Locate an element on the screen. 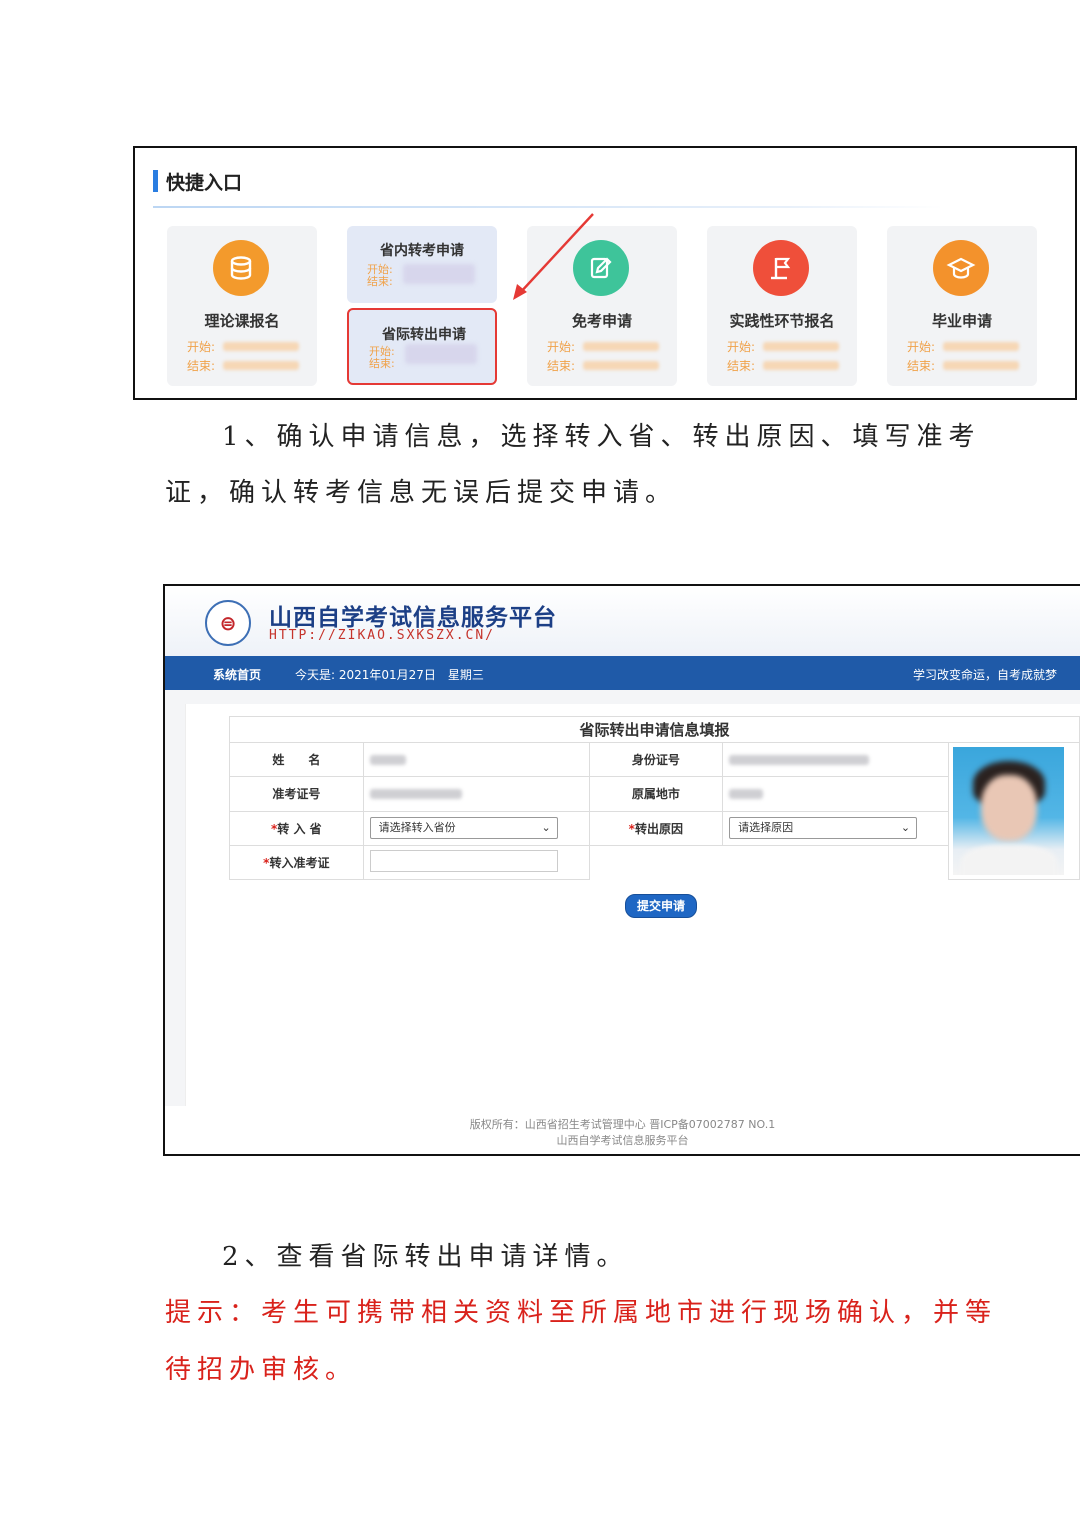 The image size is (1080, 1527). site-url: HTTP://ZIKAO.SXKSZX.CN/ is located at coordinates (382, 635).